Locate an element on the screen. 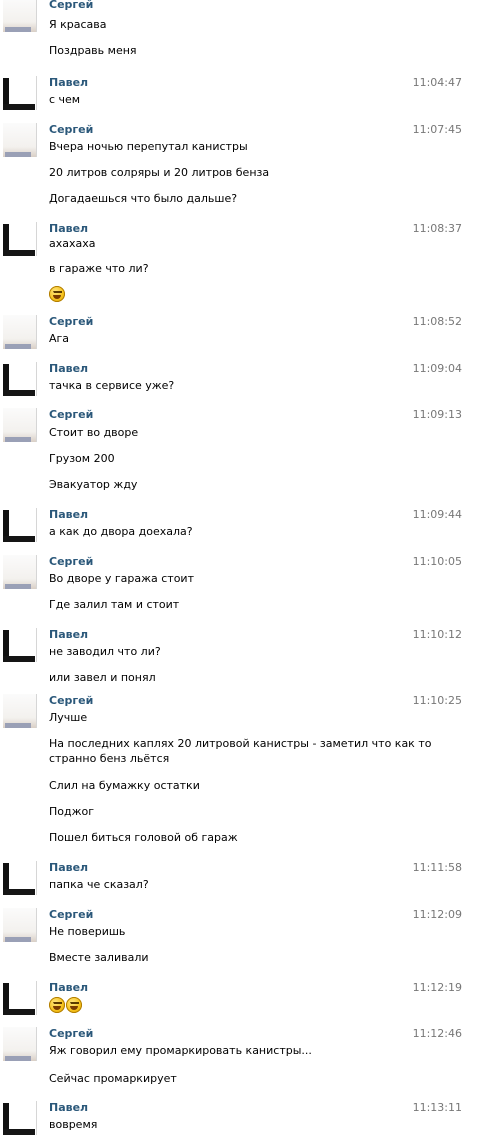 The width and height of the screenshot is (482, 1137). message-text: 20 литров солряры и 20 литров бенза is located at coordinates (159, 172).